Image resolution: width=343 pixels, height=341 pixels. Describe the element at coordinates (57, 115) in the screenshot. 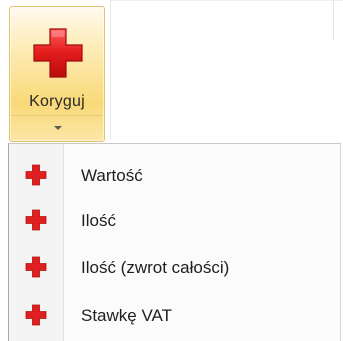

I see `split-button-divider` at that location.